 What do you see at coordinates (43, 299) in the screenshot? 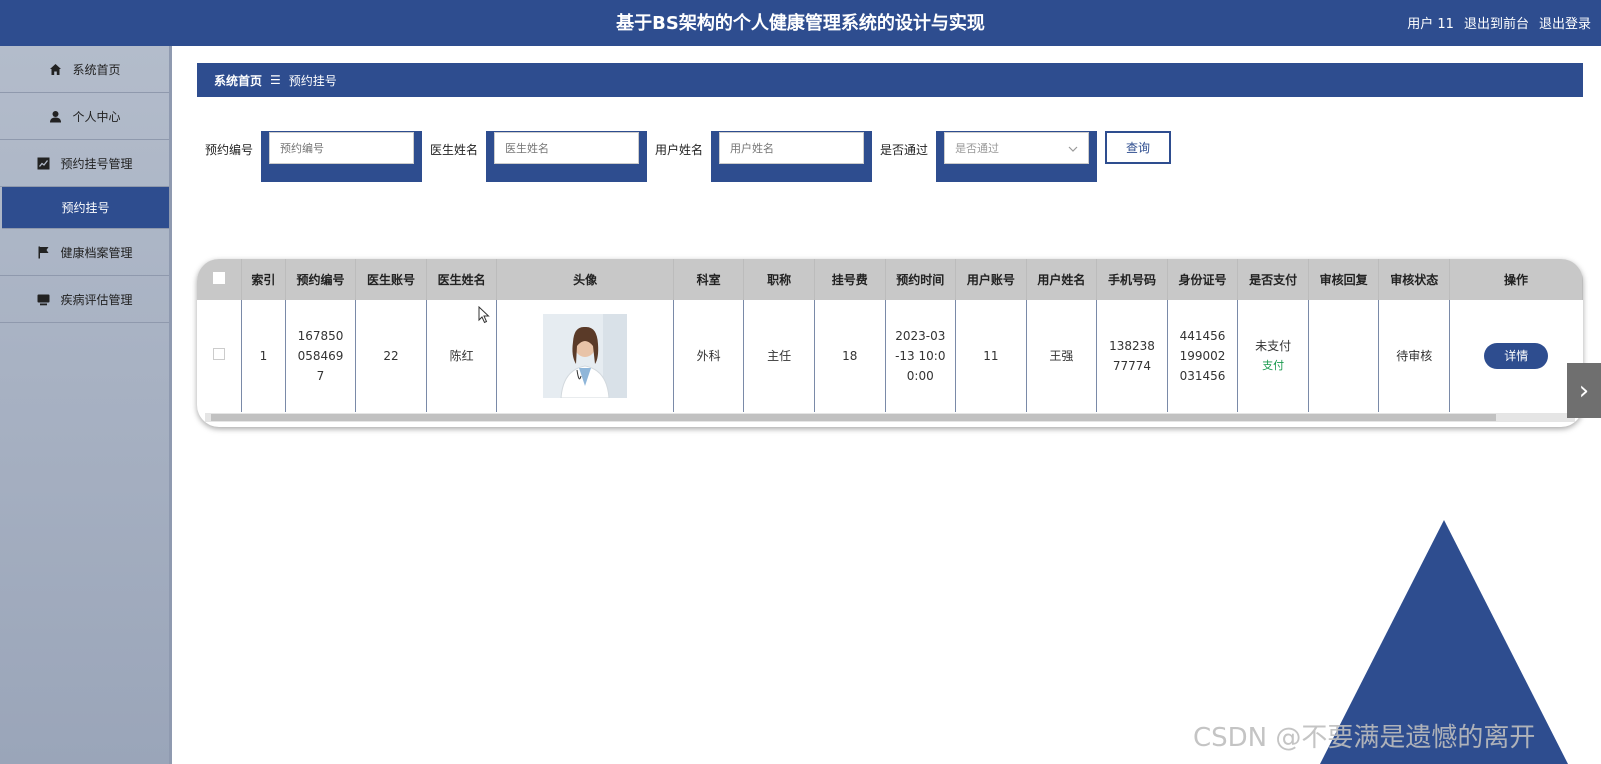
I see `monitor-icon` at bounding box center [43, 299].